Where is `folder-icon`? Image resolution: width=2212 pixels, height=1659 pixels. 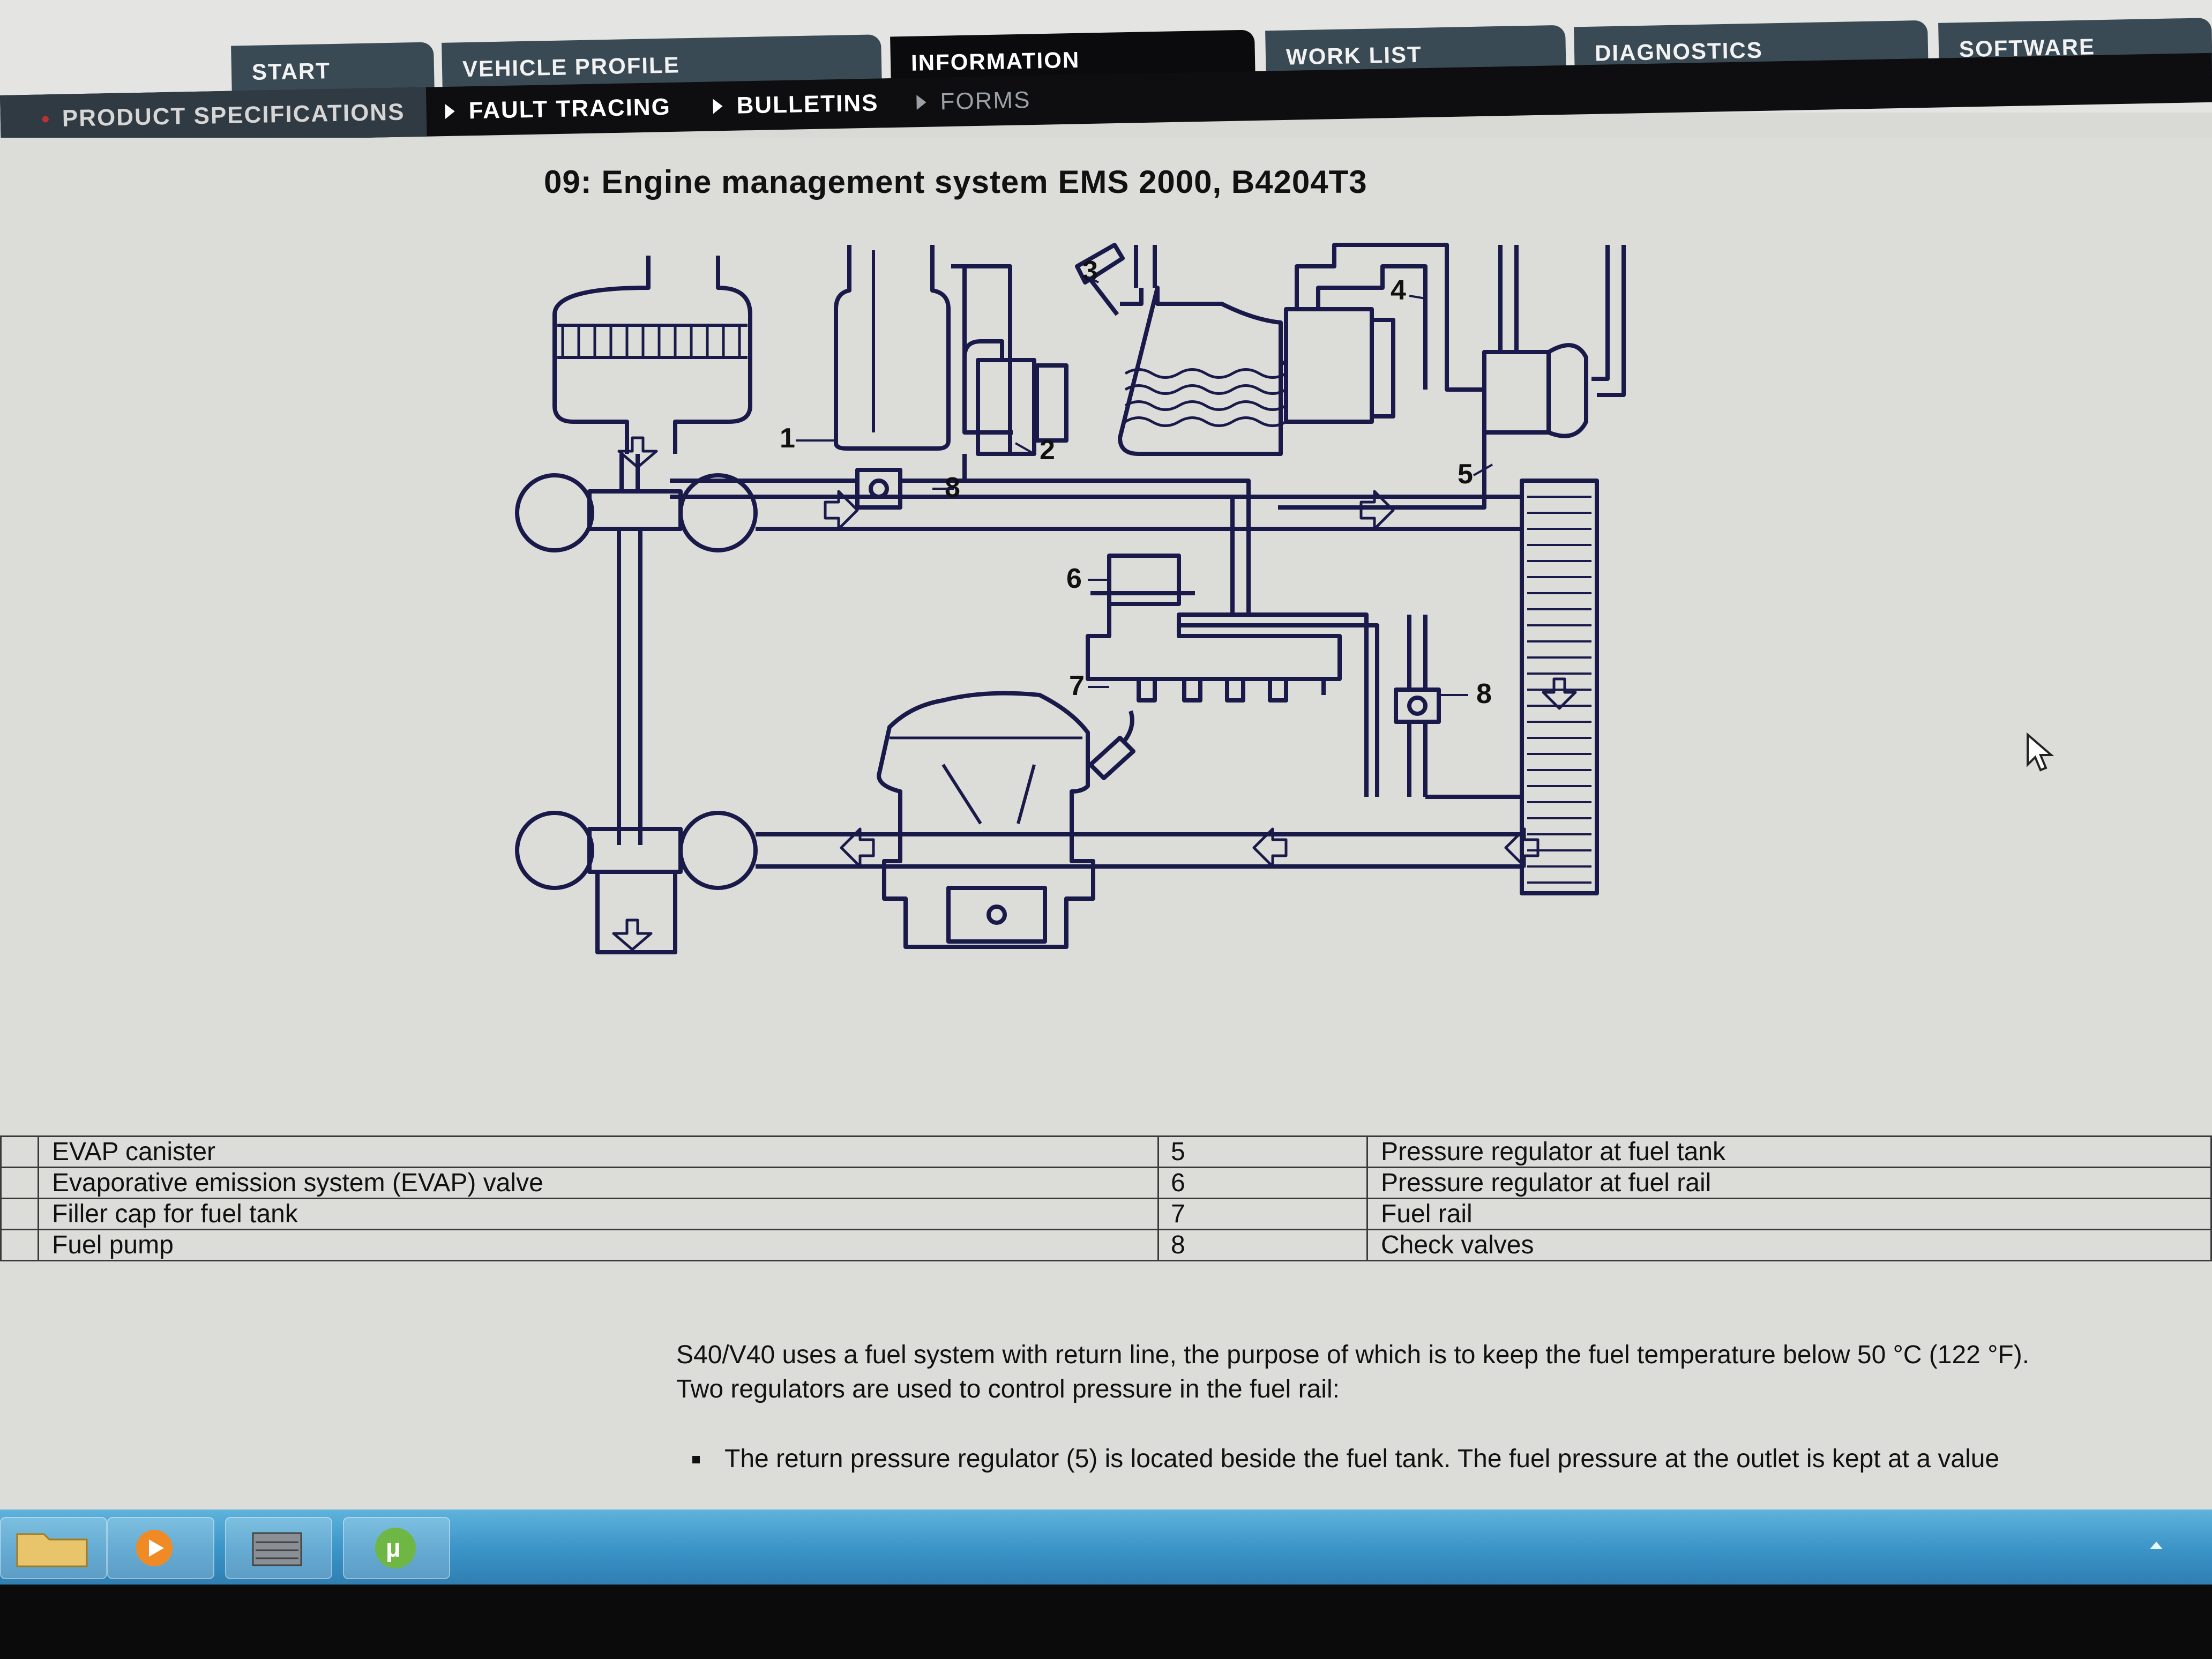 folder-icon is located at coordinates (52, 1550).